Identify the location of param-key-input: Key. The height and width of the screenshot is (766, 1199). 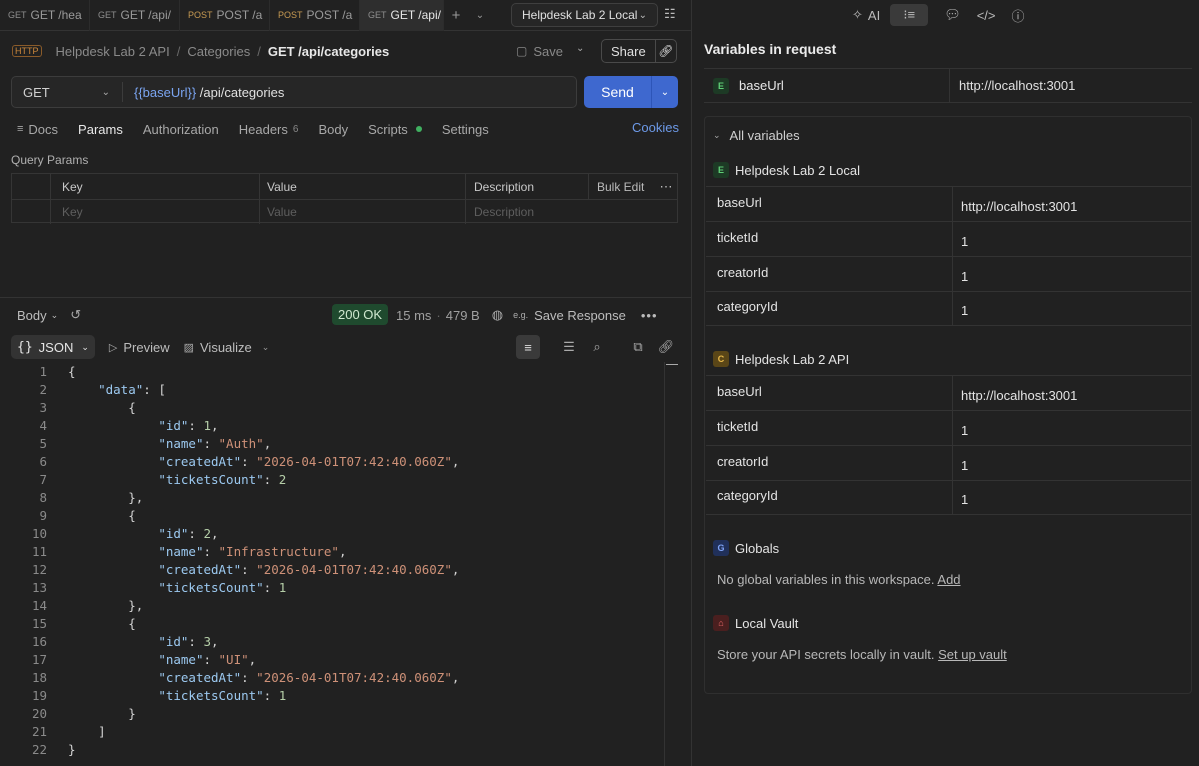
(154, 212).